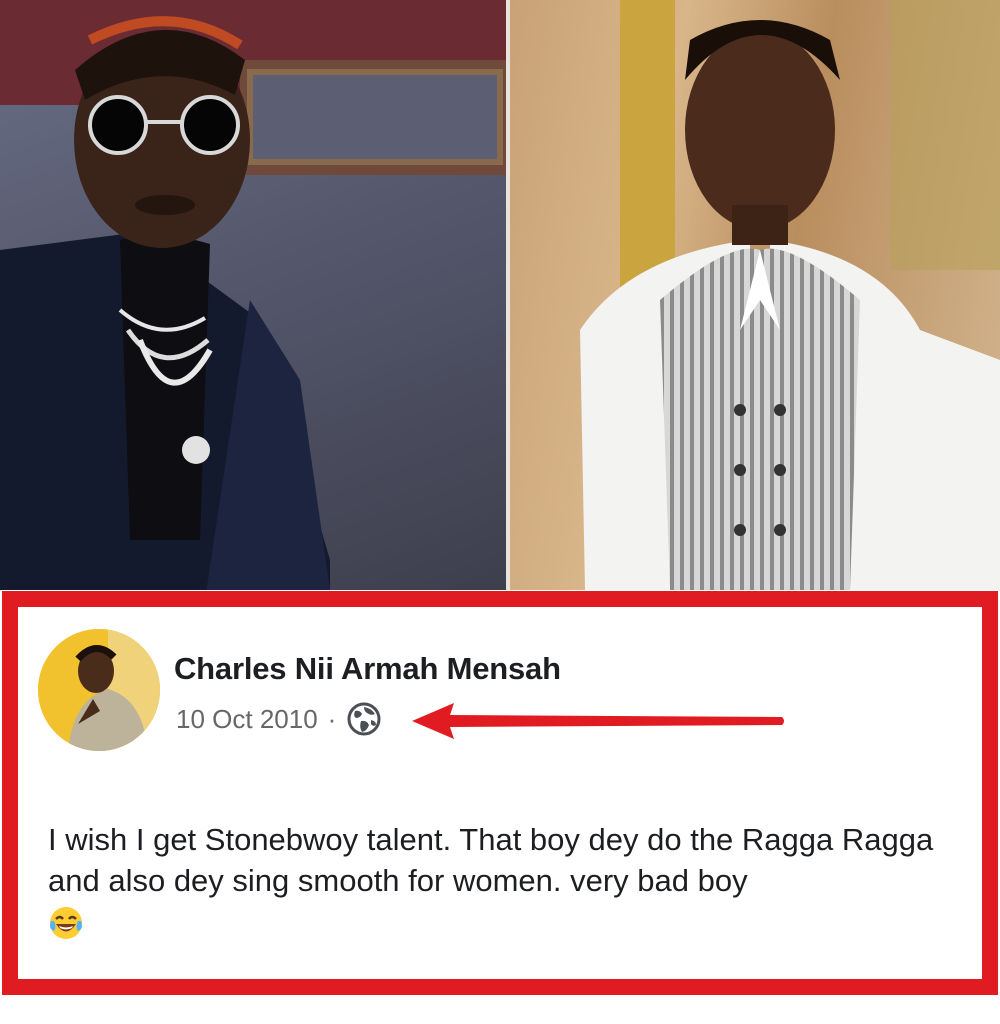 The image size is (1000, 1024). Describe the element at coordinates (367, 669) in the screenshot. I see `author-name: Charles Nii Armah Mensah` at that location.